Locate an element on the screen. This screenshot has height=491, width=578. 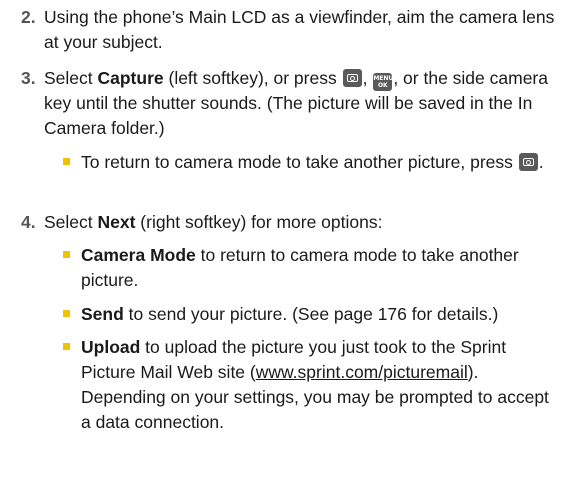
next-label: Next is located at coordinates (116, 222).